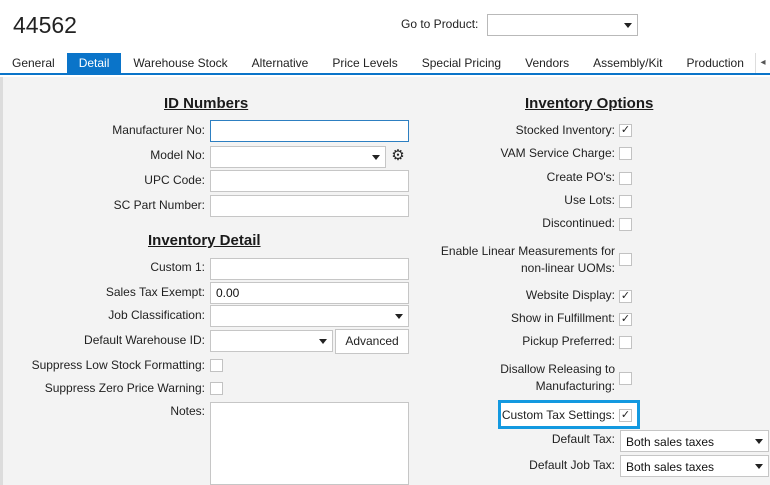  I want to click on default-warehouse-label: Default Warehouse ID:, so click(144, 340).